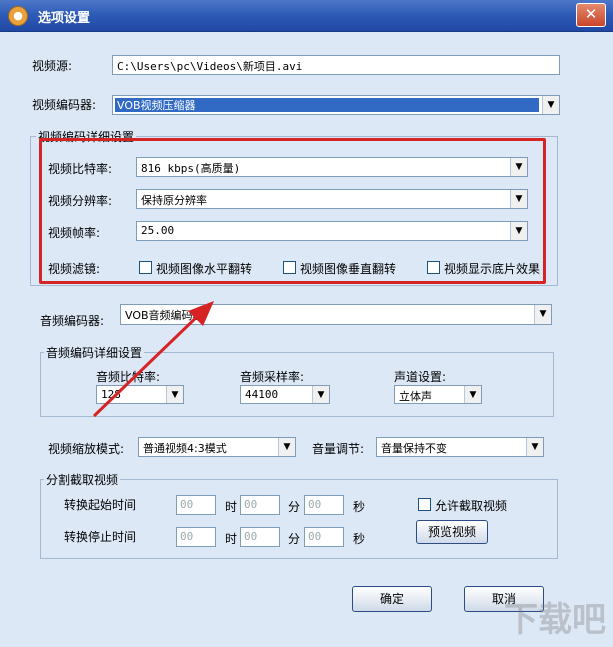 Image resolution: width=613 pixels, height=647 pixels. What do you see at coordinates (359, 539) in the screenshot?
I see `stop-second-unit: 秒` at bounding box center [359, 539].